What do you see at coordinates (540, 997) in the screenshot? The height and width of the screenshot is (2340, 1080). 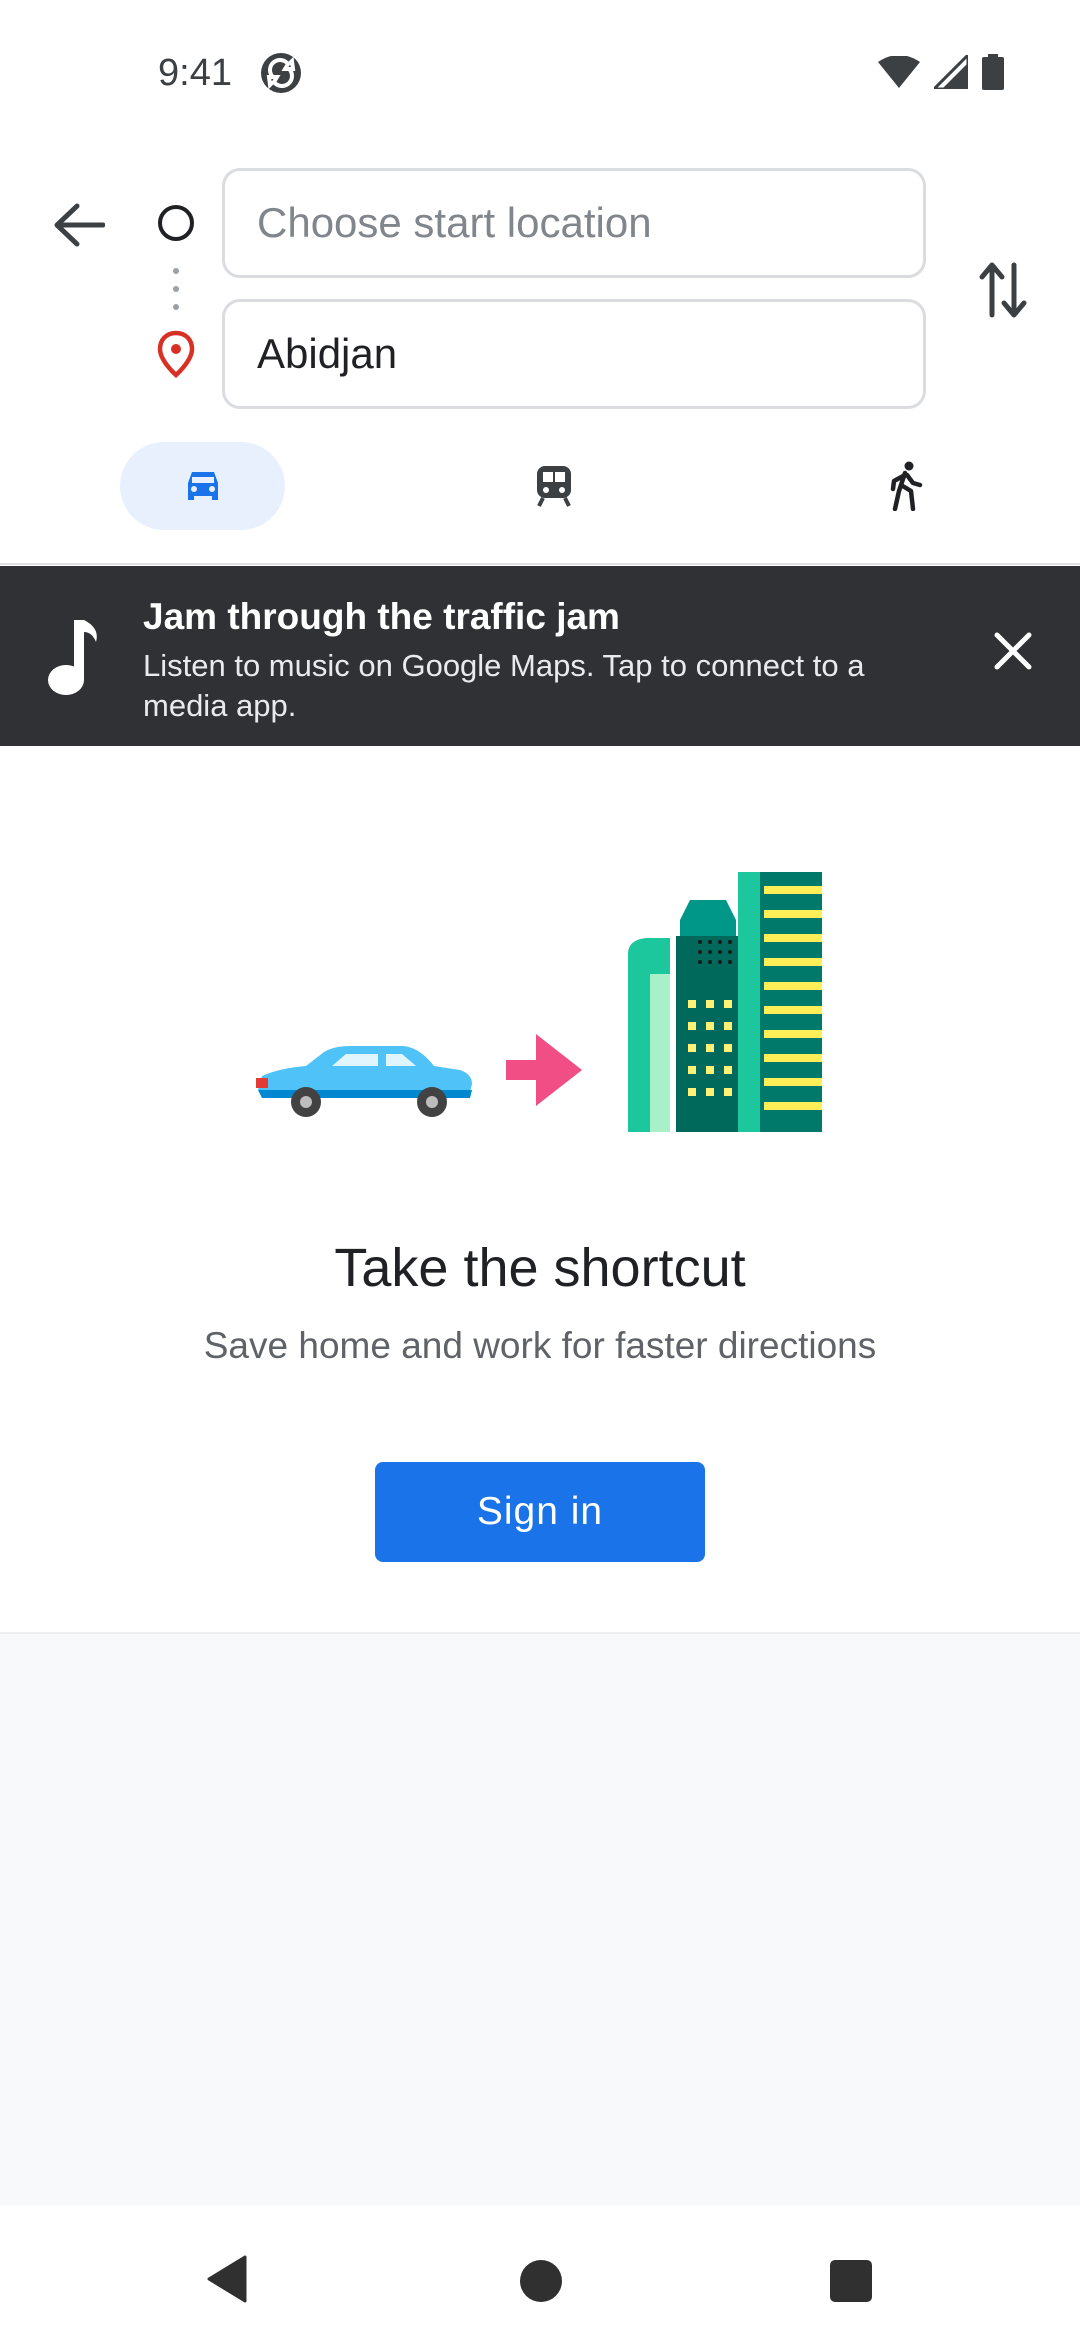 I see `shortcut-illustration` at bounding box center [540, 997].